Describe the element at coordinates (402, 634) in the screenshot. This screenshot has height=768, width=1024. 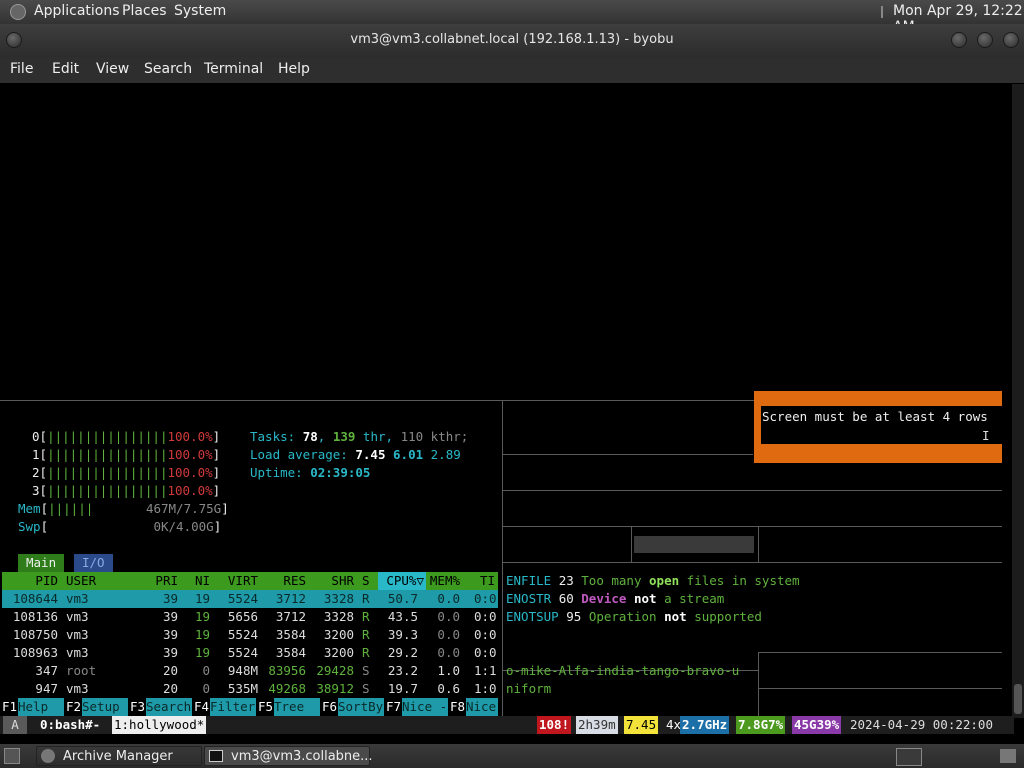
I see `process-cell: 39.3` at that location.